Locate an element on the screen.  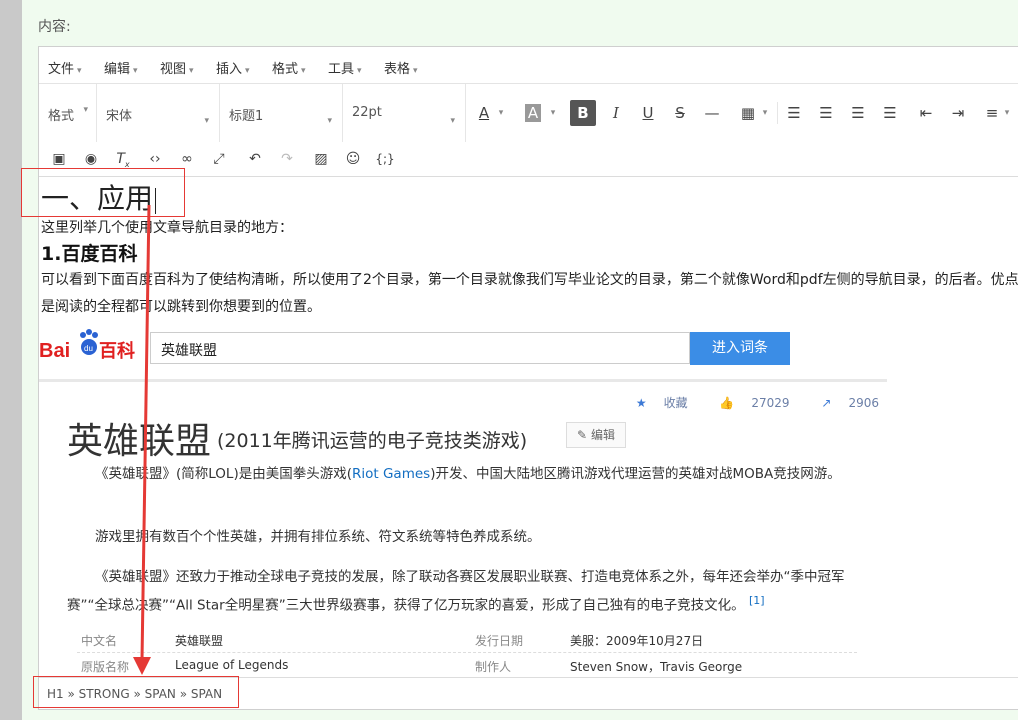
underline-icon: U is located at coordinates (648, 113).